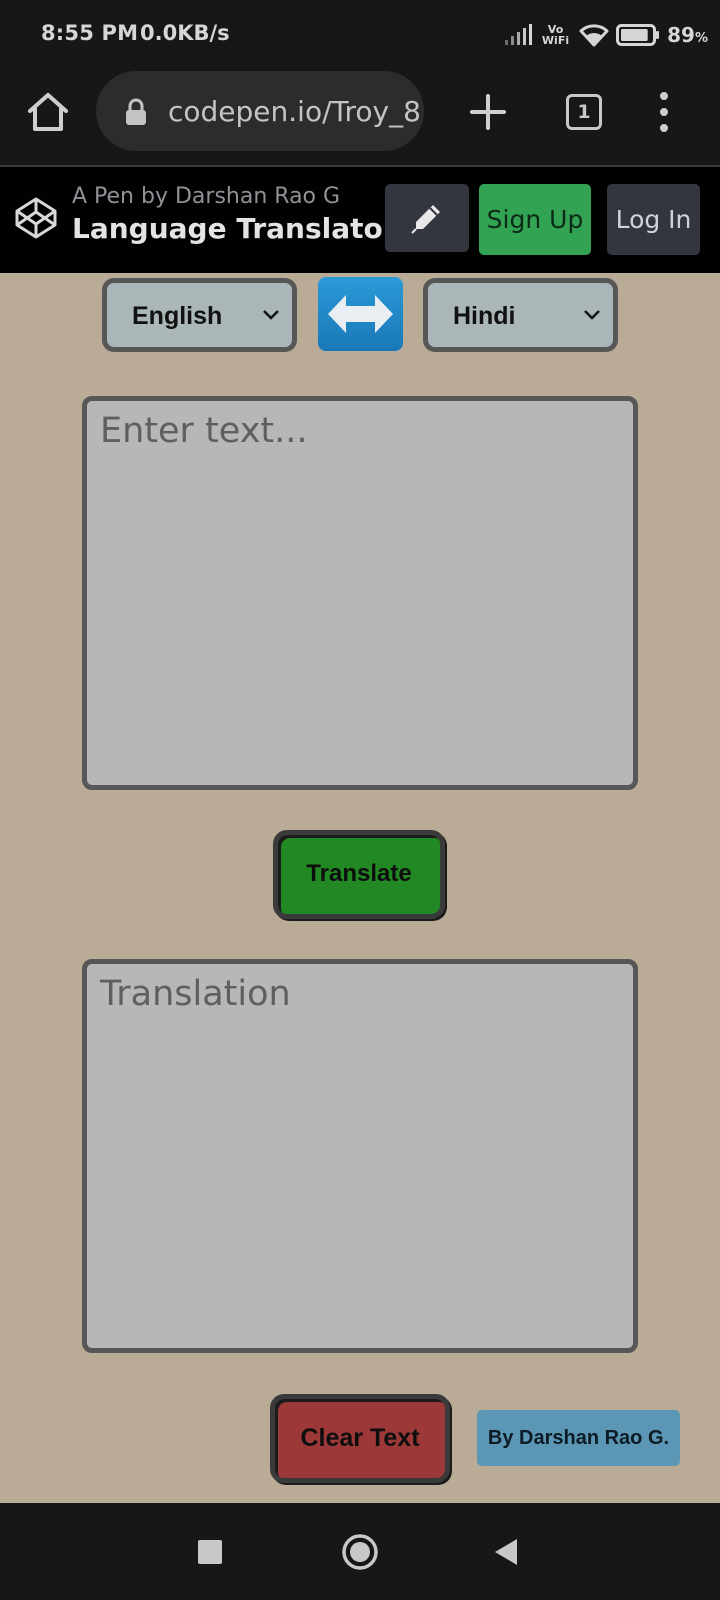 Image resolution: width=720 pixels, height=1600 pixels. Describe the element at coordinates (90, 33) in the screenshot. I see `status-time: 8:55 PM` at that location.